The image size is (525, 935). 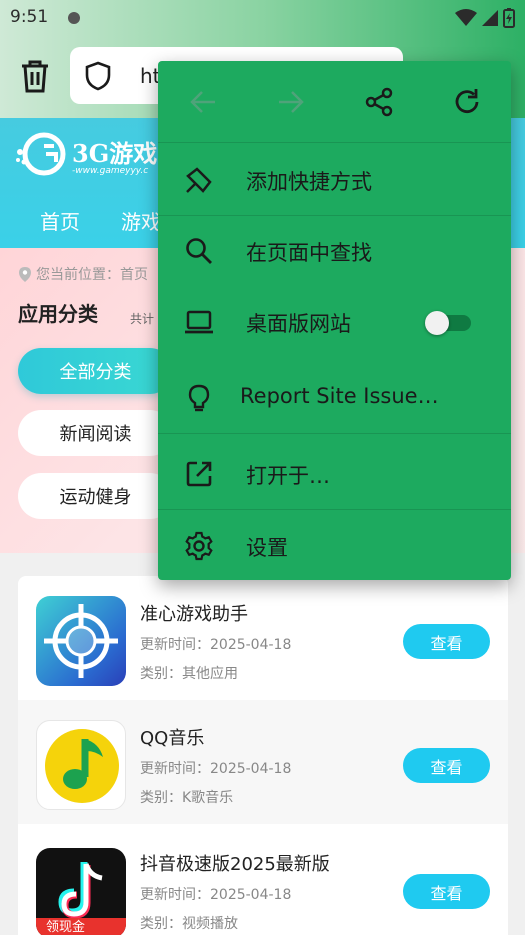 I want to click on menu-item-find-in-page: 在页面中查找, so click(x=334, y=251).